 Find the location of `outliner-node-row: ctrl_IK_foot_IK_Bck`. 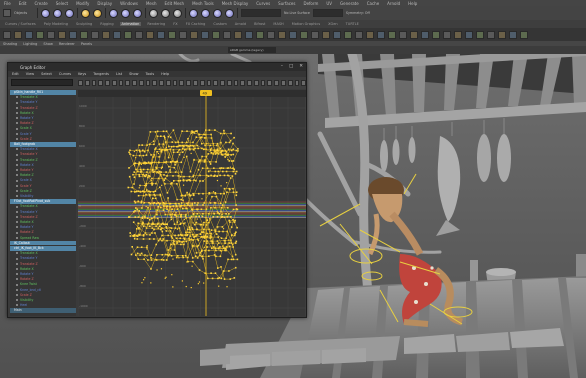

outliner-node-row: ctrl_IK_foot_IK_Bck is located at coordinates (43, 248).